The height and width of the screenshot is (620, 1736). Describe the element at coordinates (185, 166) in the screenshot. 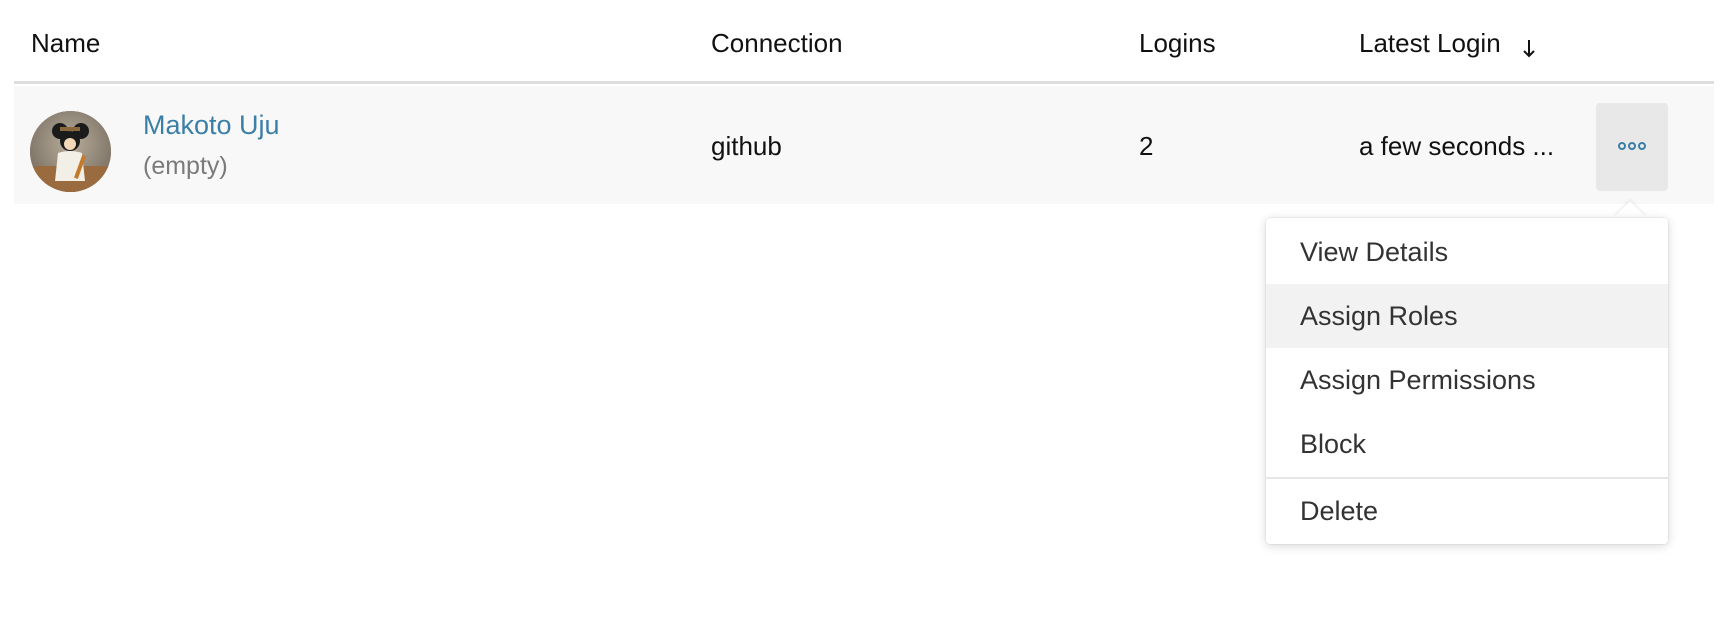

I see `user-email: (empty)` at that location.